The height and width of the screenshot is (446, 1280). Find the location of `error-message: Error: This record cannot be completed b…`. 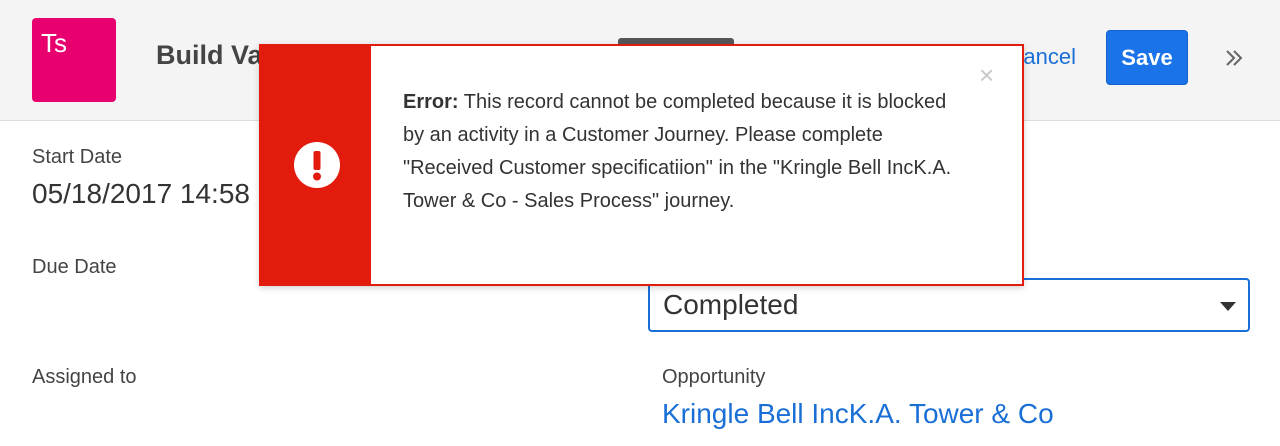

error-message: Error: This record cannot be completed b… is located at coordinates (683, 152).